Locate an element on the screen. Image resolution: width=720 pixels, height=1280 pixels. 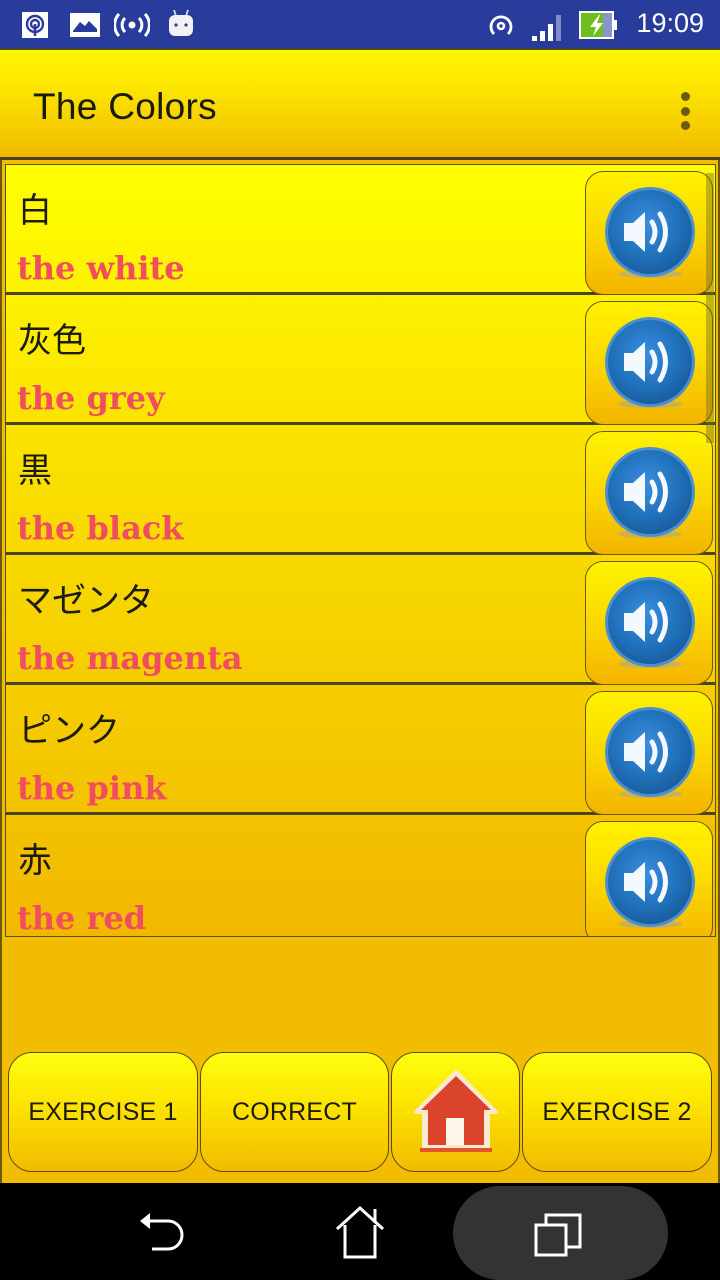
overflow-menu-icon is located at coordinates (685, 111).